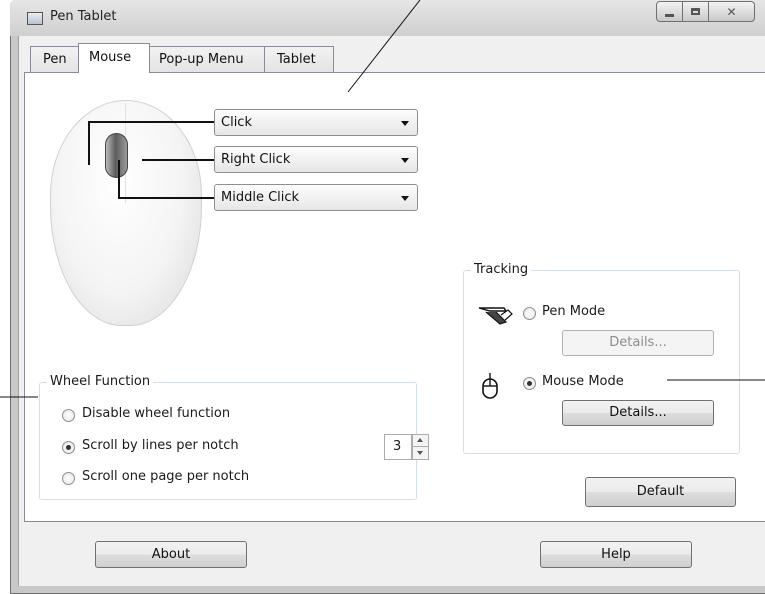 The height and width of the screenshot is (594, 765). What do you see at coordinates (660, 492) in the screenshot?
I see `default-button: Default` at bounding box center [660, 492].